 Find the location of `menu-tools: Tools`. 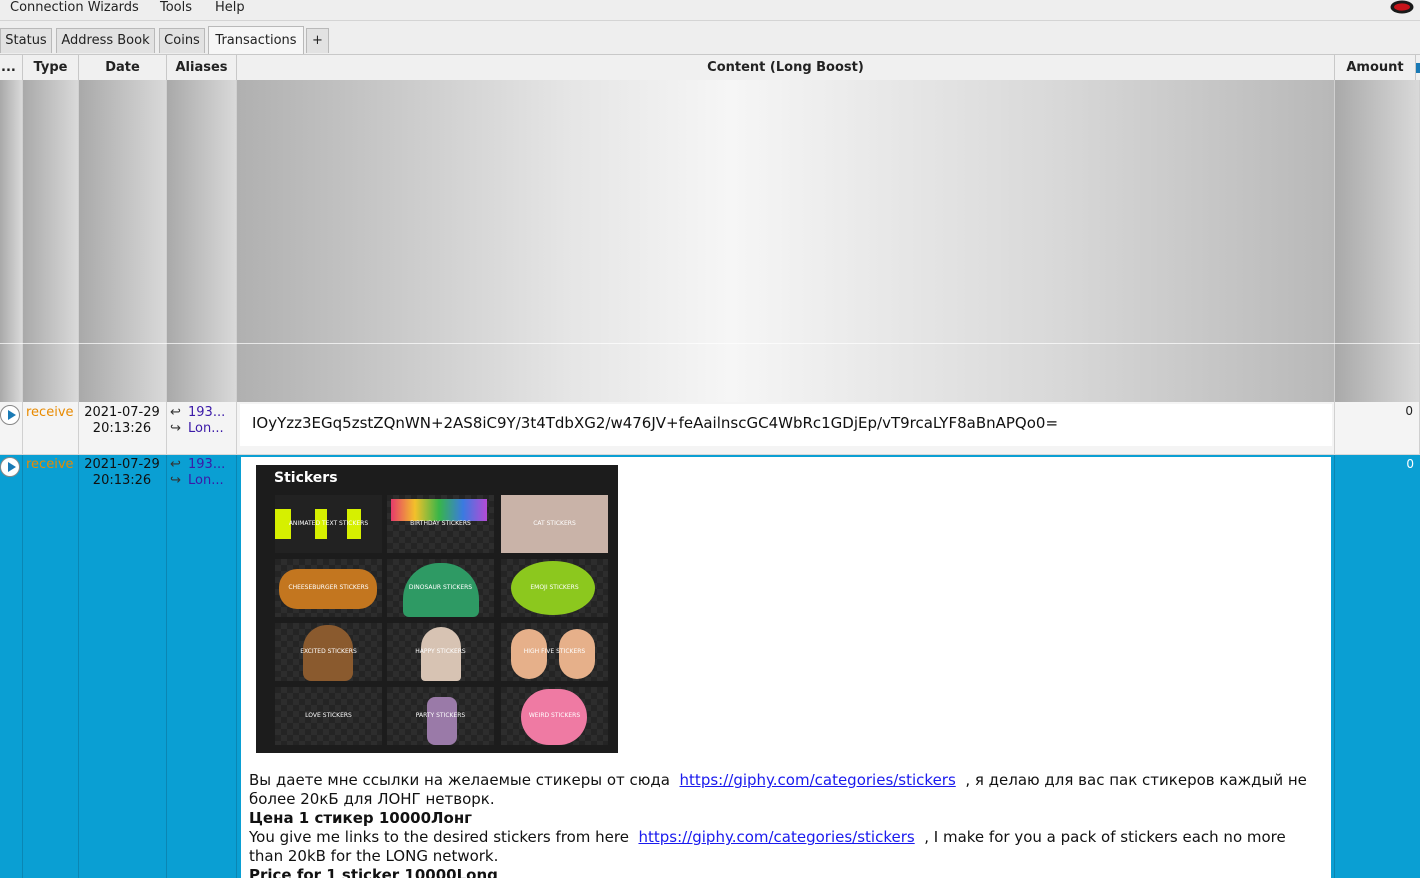

menu-tools: Tools is located at coordinates (176, 8).